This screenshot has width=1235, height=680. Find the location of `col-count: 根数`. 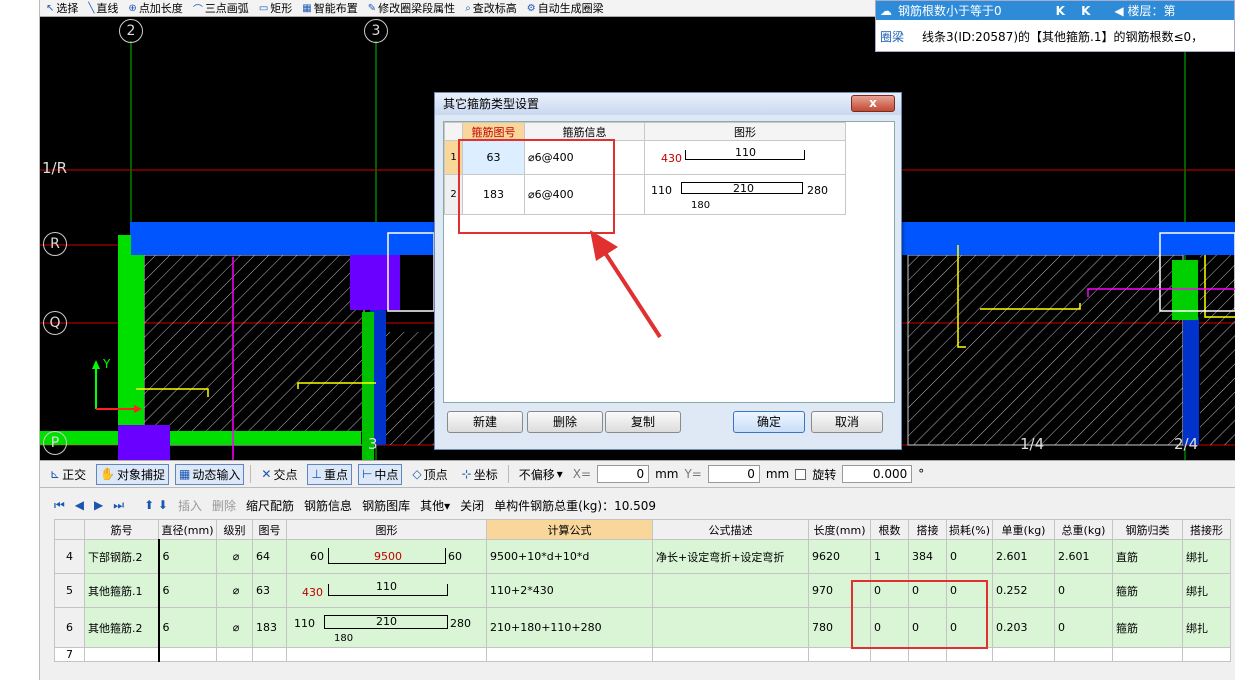

col-count: 根数 is located at coordinates (889, 529).